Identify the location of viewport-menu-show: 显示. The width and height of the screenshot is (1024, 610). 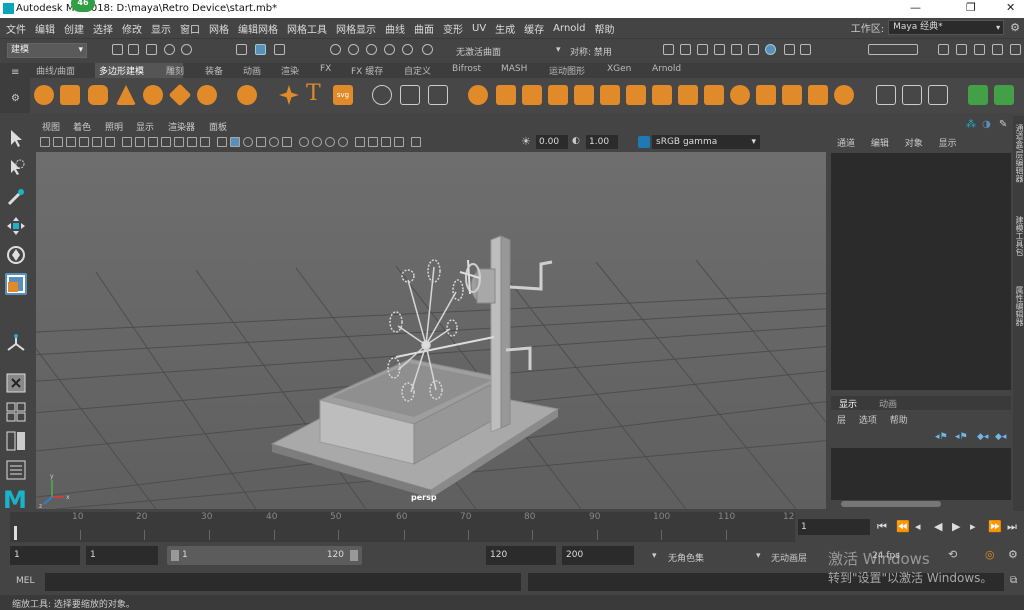
(145, 126).